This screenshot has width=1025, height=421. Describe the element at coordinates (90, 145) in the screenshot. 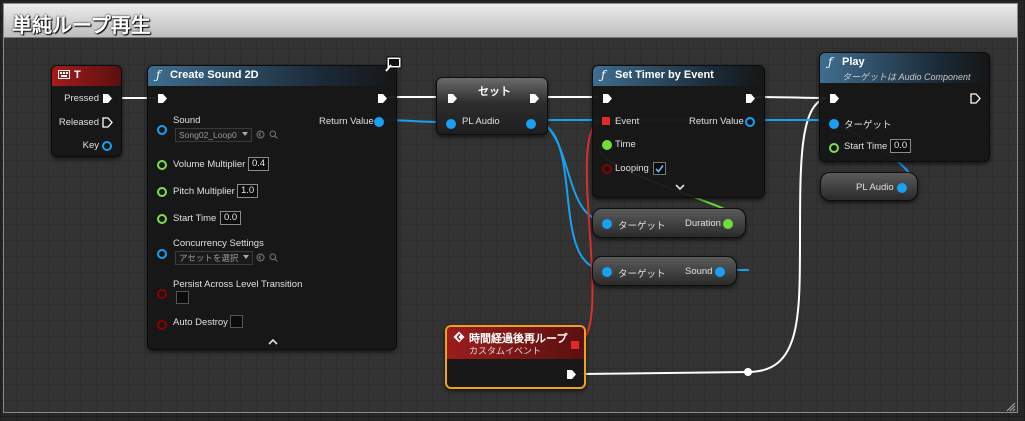

I see `key-label: Key` at that location.